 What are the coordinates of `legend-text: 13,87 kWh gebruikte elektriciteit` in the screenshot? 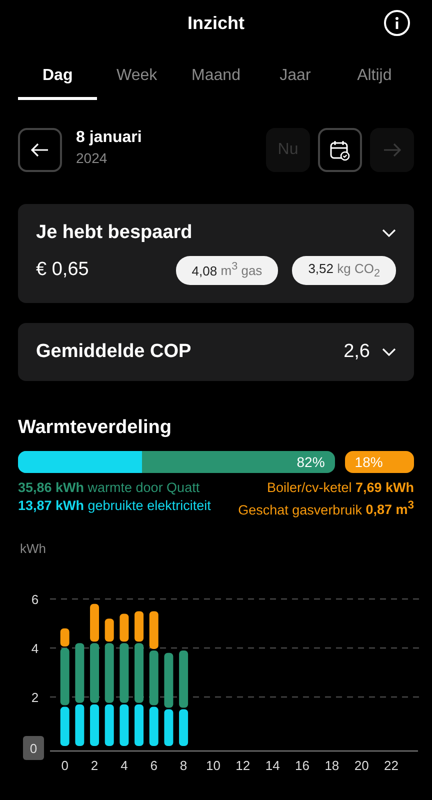 It's located at (114, 505).